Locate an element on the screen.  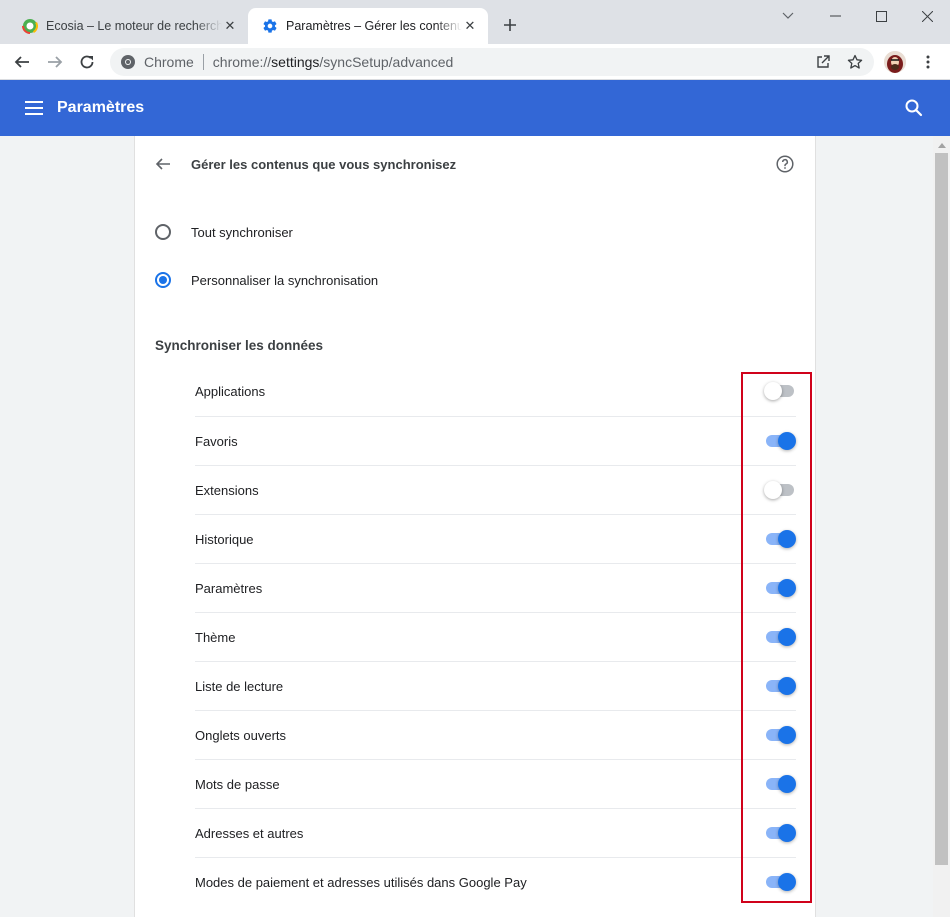
scrollbar-thumb is located at coordinates (941, 509).